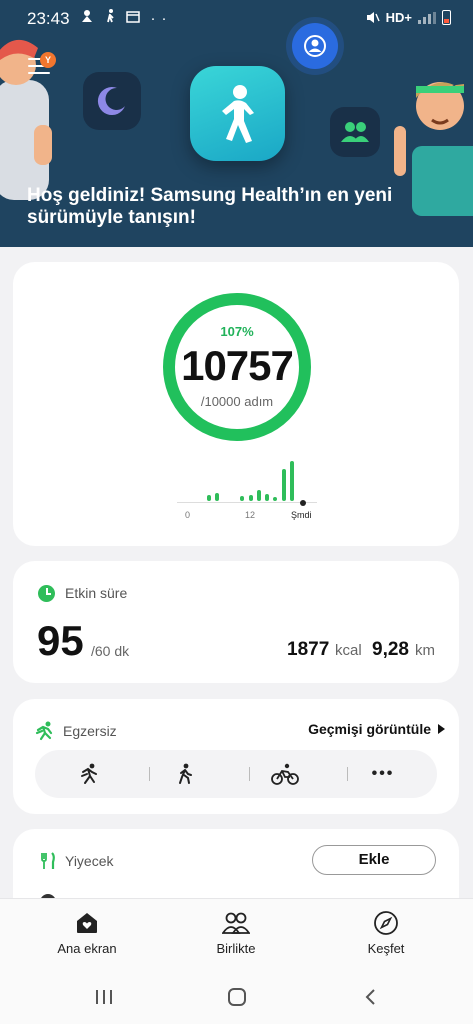  I want to click on food-title: Yiyecek, so click(89, 861).